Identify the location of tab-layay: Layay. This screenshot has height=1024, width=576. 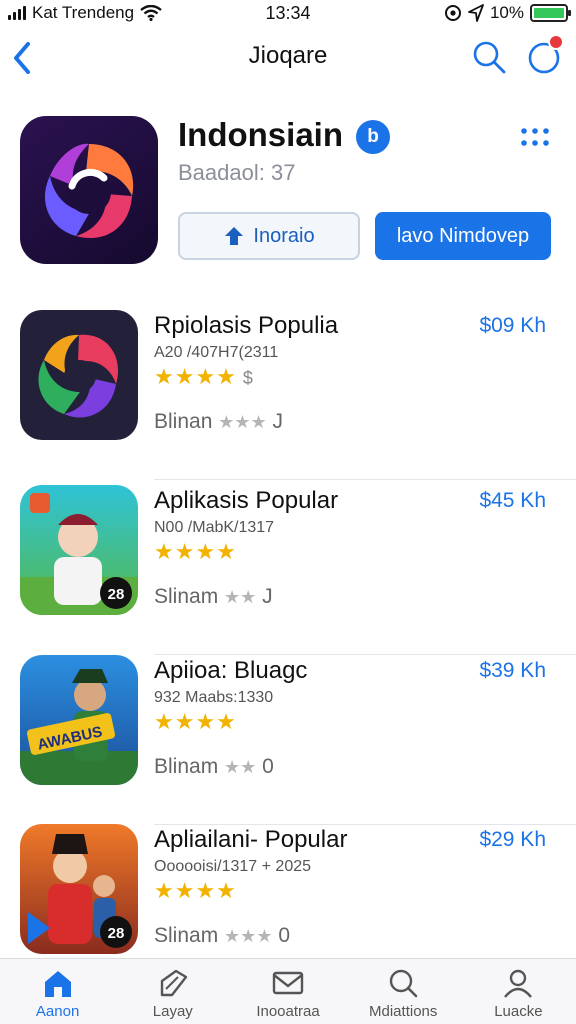
(172, 991).